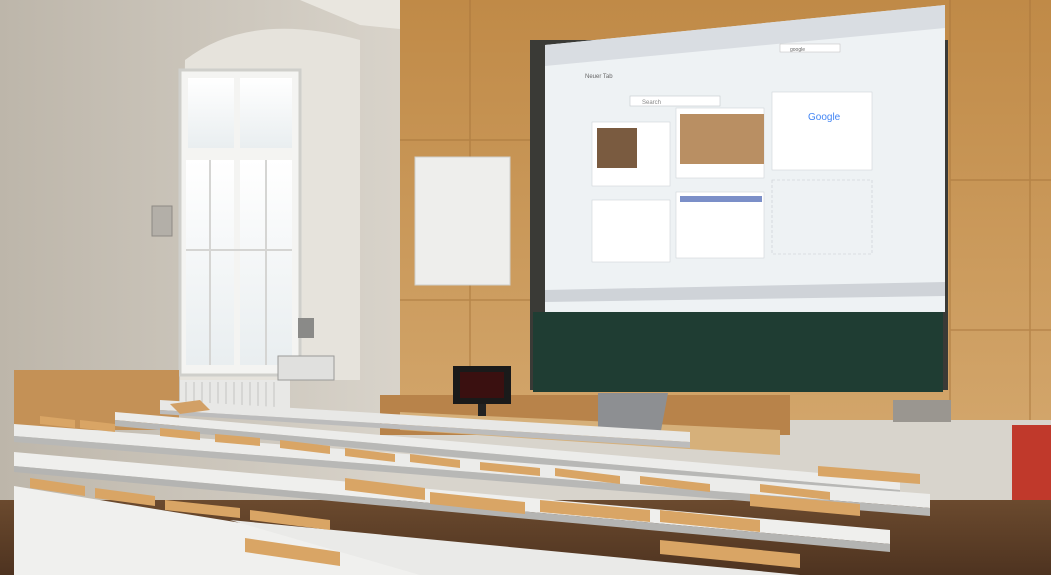 The width and height of the screenshot is (1051, 575). What do you see at coordinates (922, 411) in the screenshot?
I see `wall-box` at bounding box center [922, 411].